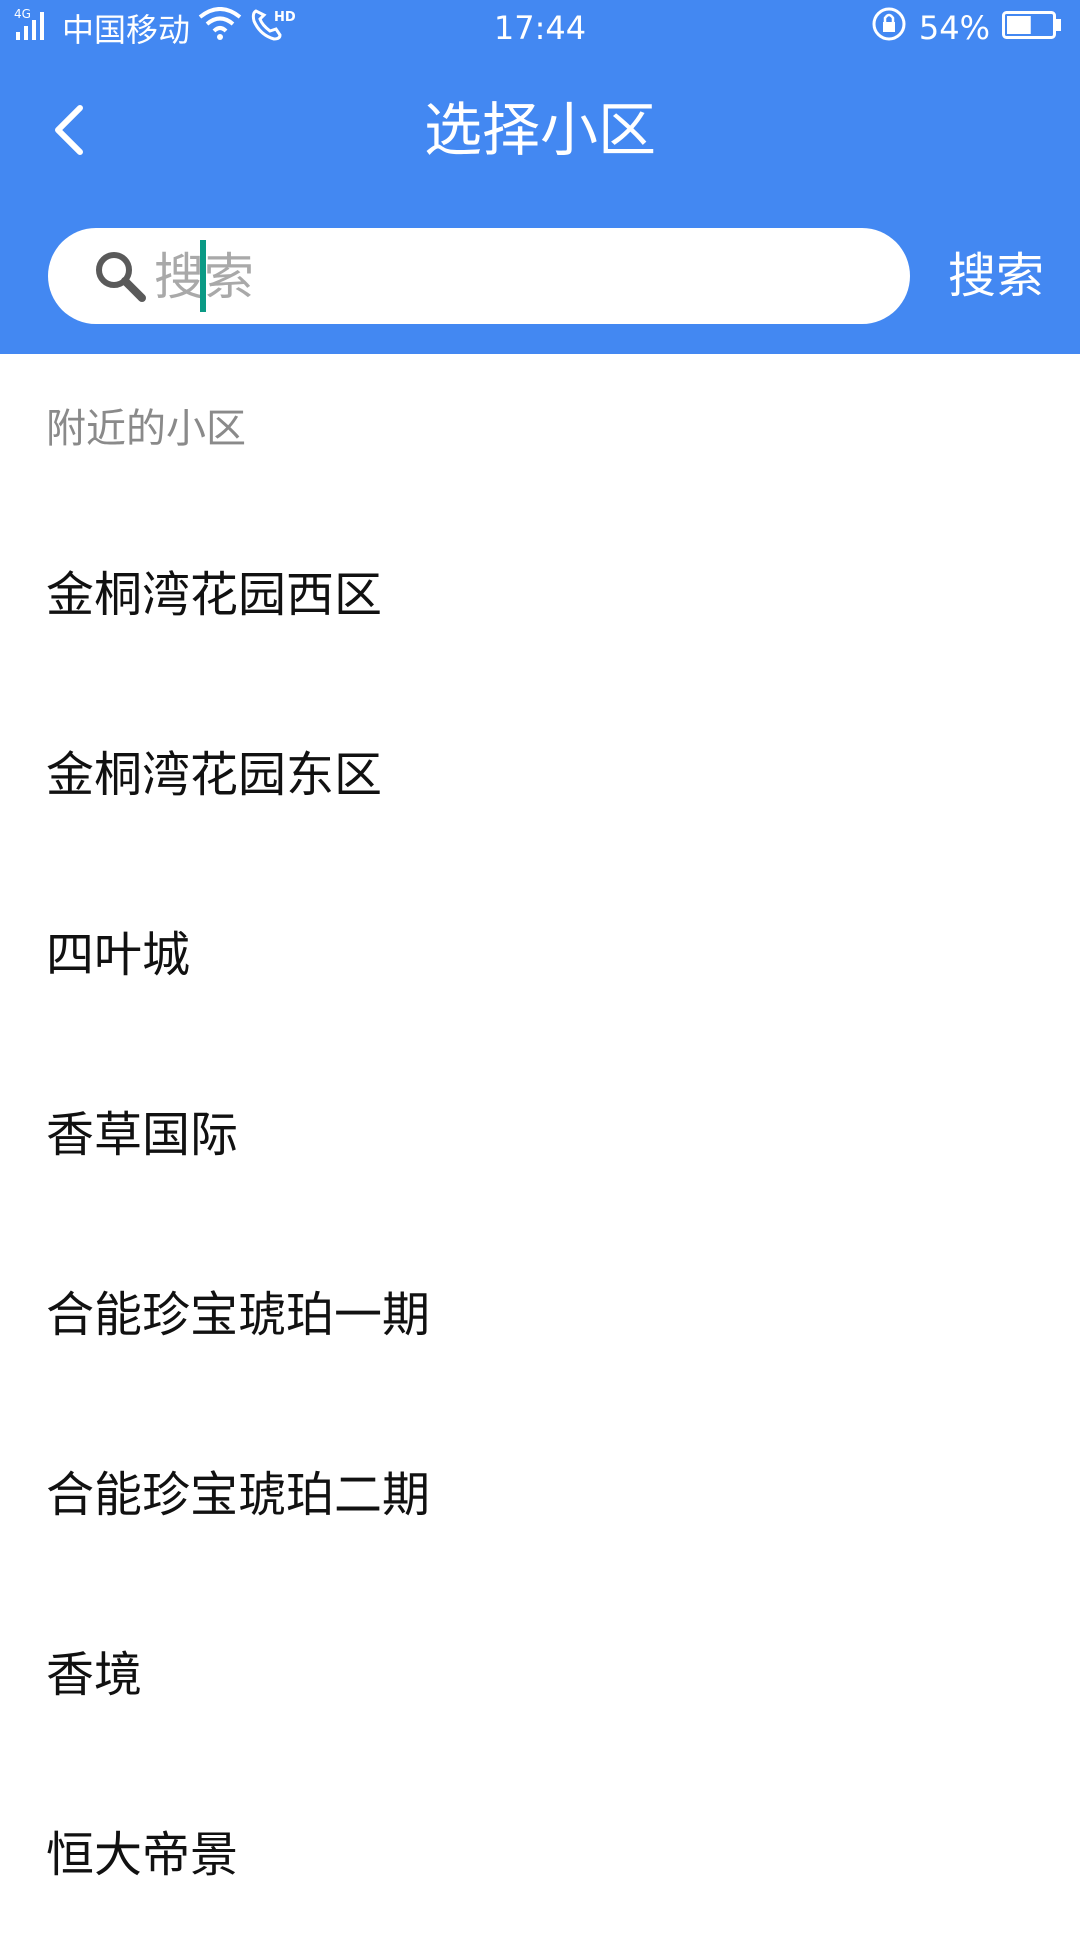 The width and height of the screenshot is (1080, 1940). What do you see at coordinates (540, 590) in the screenshot?
I see `community-item: 金桐湾花园西区` at bounding box center [540, 590].